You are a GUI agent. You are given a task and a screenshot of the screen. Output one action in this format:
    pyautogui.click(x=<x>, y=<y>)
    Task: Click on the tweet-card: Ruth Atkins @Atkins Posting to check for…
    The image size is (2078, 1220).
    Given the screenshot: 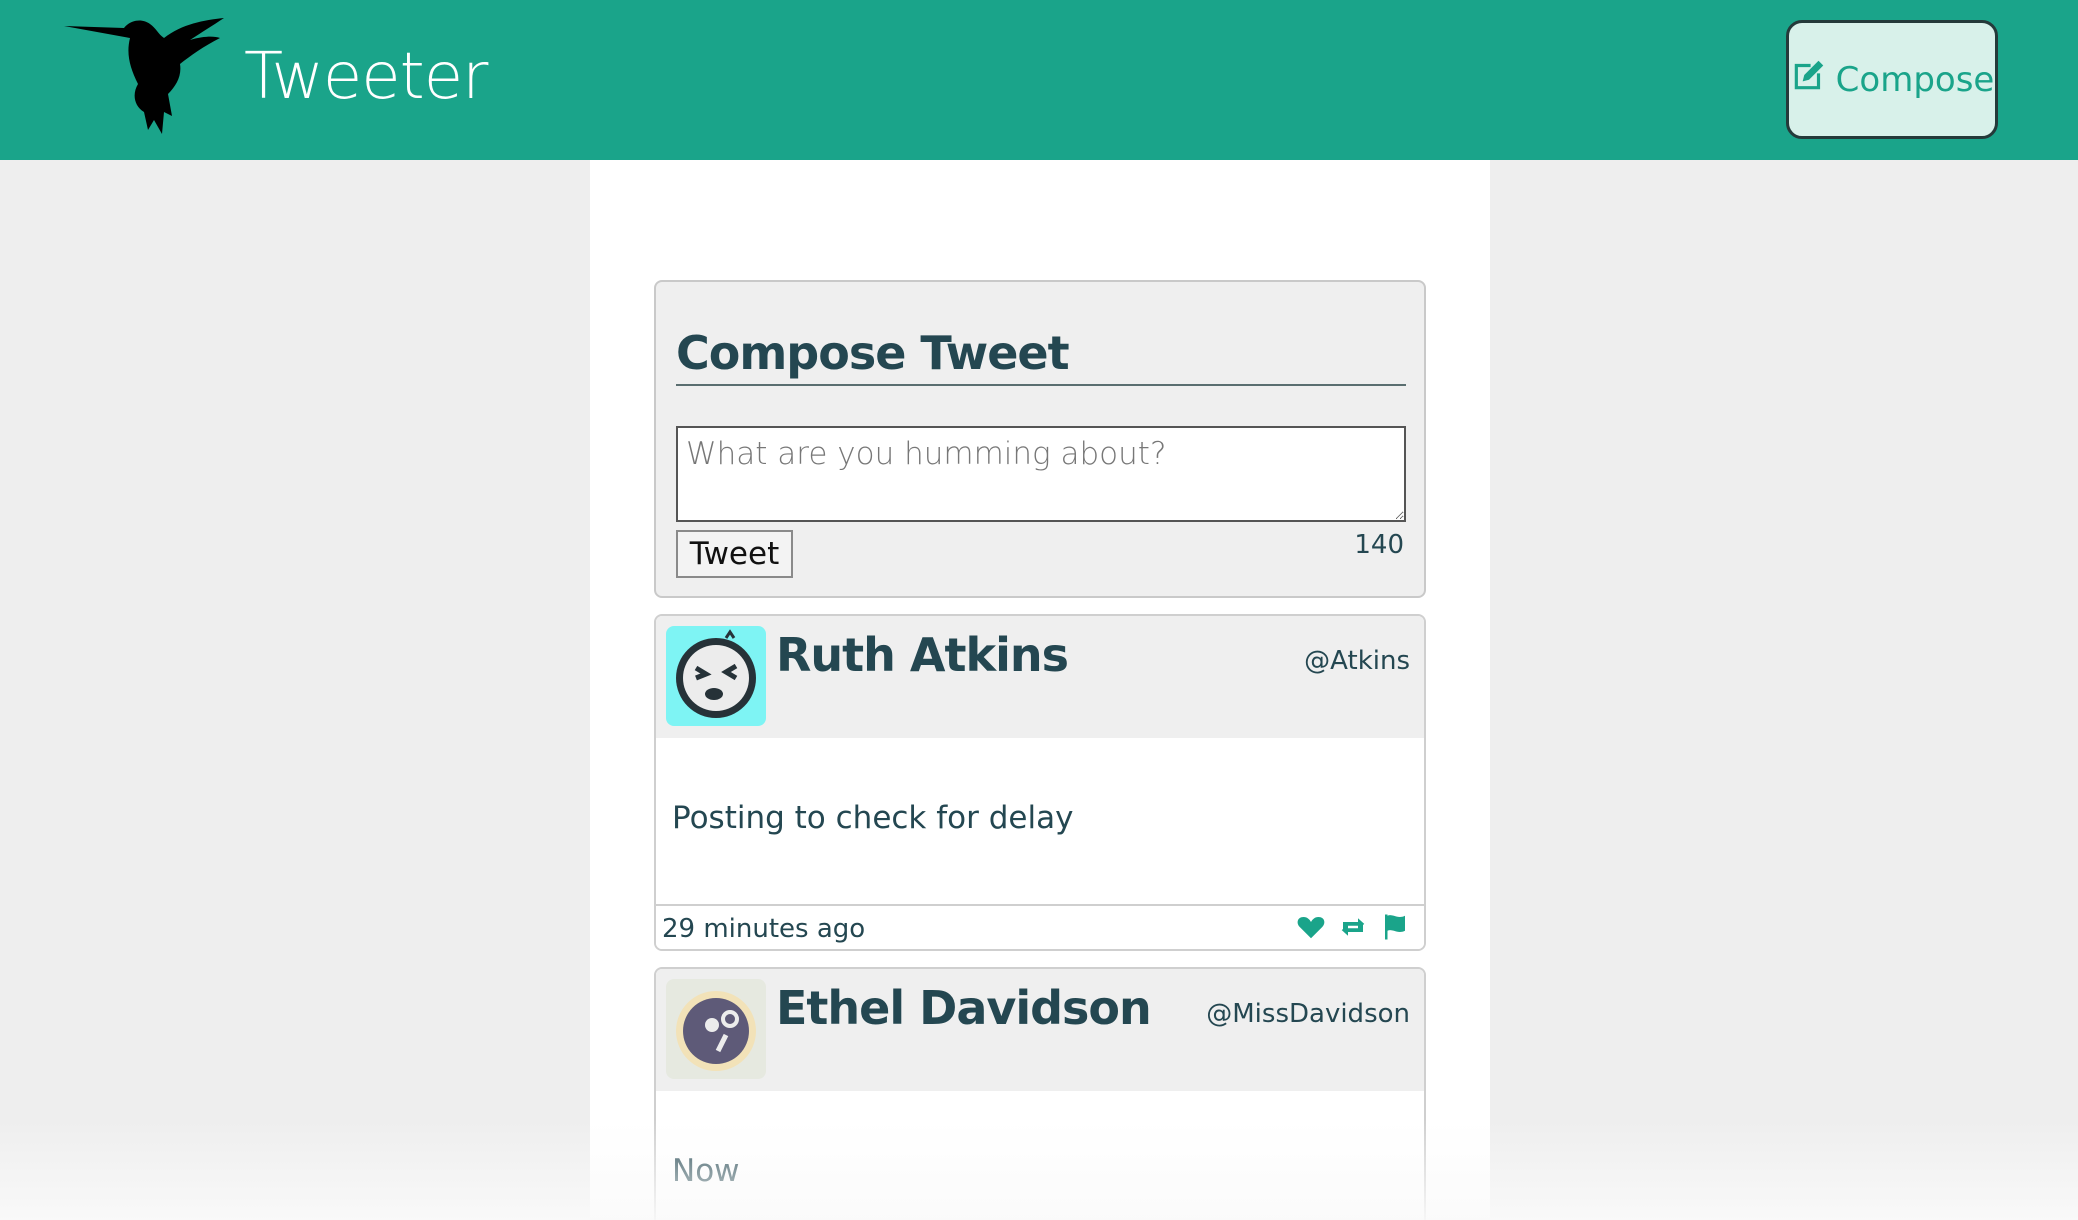 What is the action you would take?
    pyautogui.click(x=1040, y=782)
    